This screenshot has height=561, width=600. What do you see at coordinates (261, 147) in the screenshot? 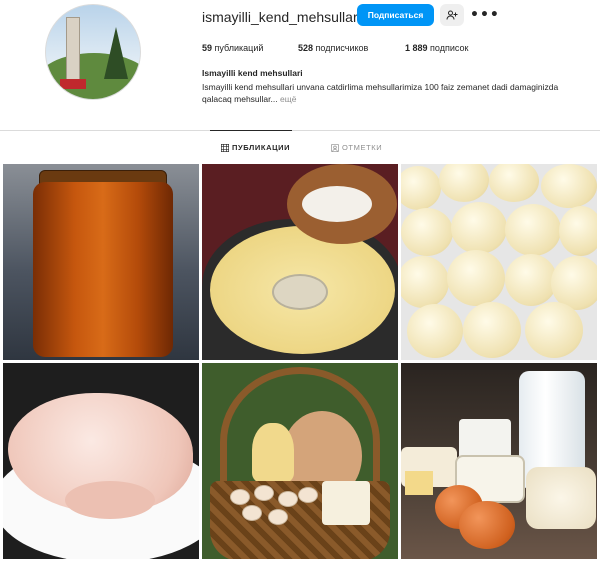
I see `tab-posts-label: ПУБЛИКАЦИИ` at bounding box center [261, 147].